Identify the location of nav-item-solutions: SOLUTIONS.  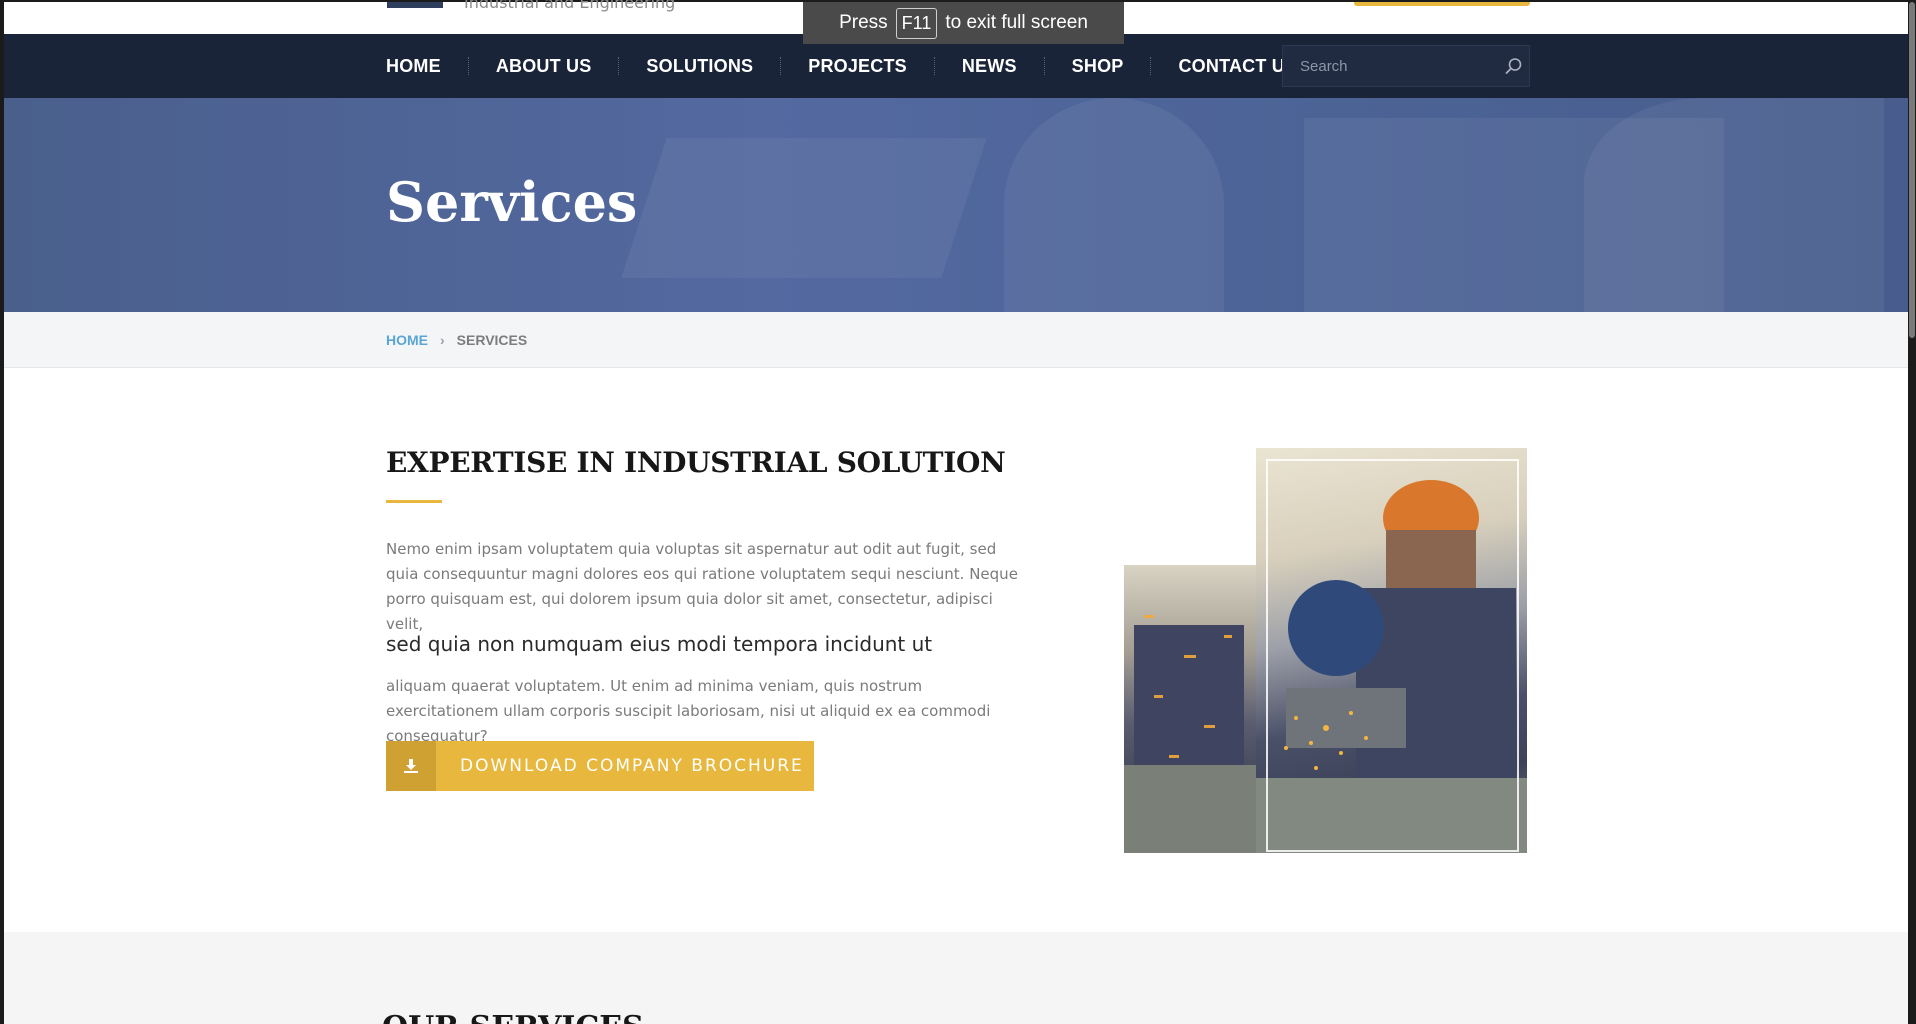
(699, 66).